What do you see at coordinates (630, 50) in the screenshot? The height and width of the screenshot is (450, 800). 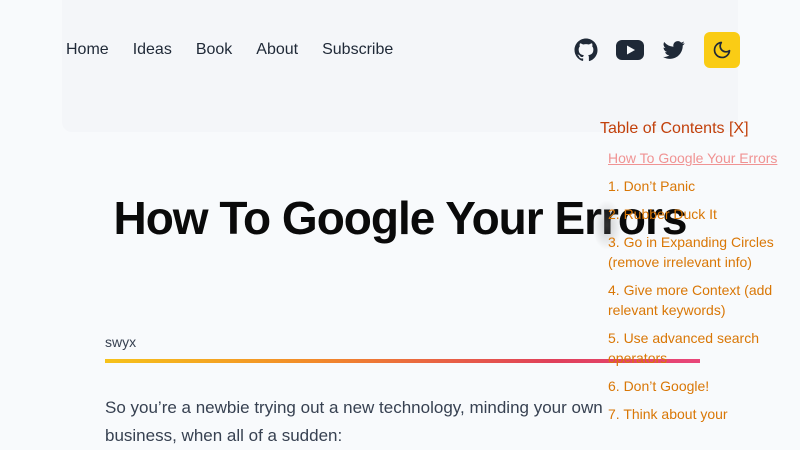 I see `youtube-icon` at bounding box center [630, 50].